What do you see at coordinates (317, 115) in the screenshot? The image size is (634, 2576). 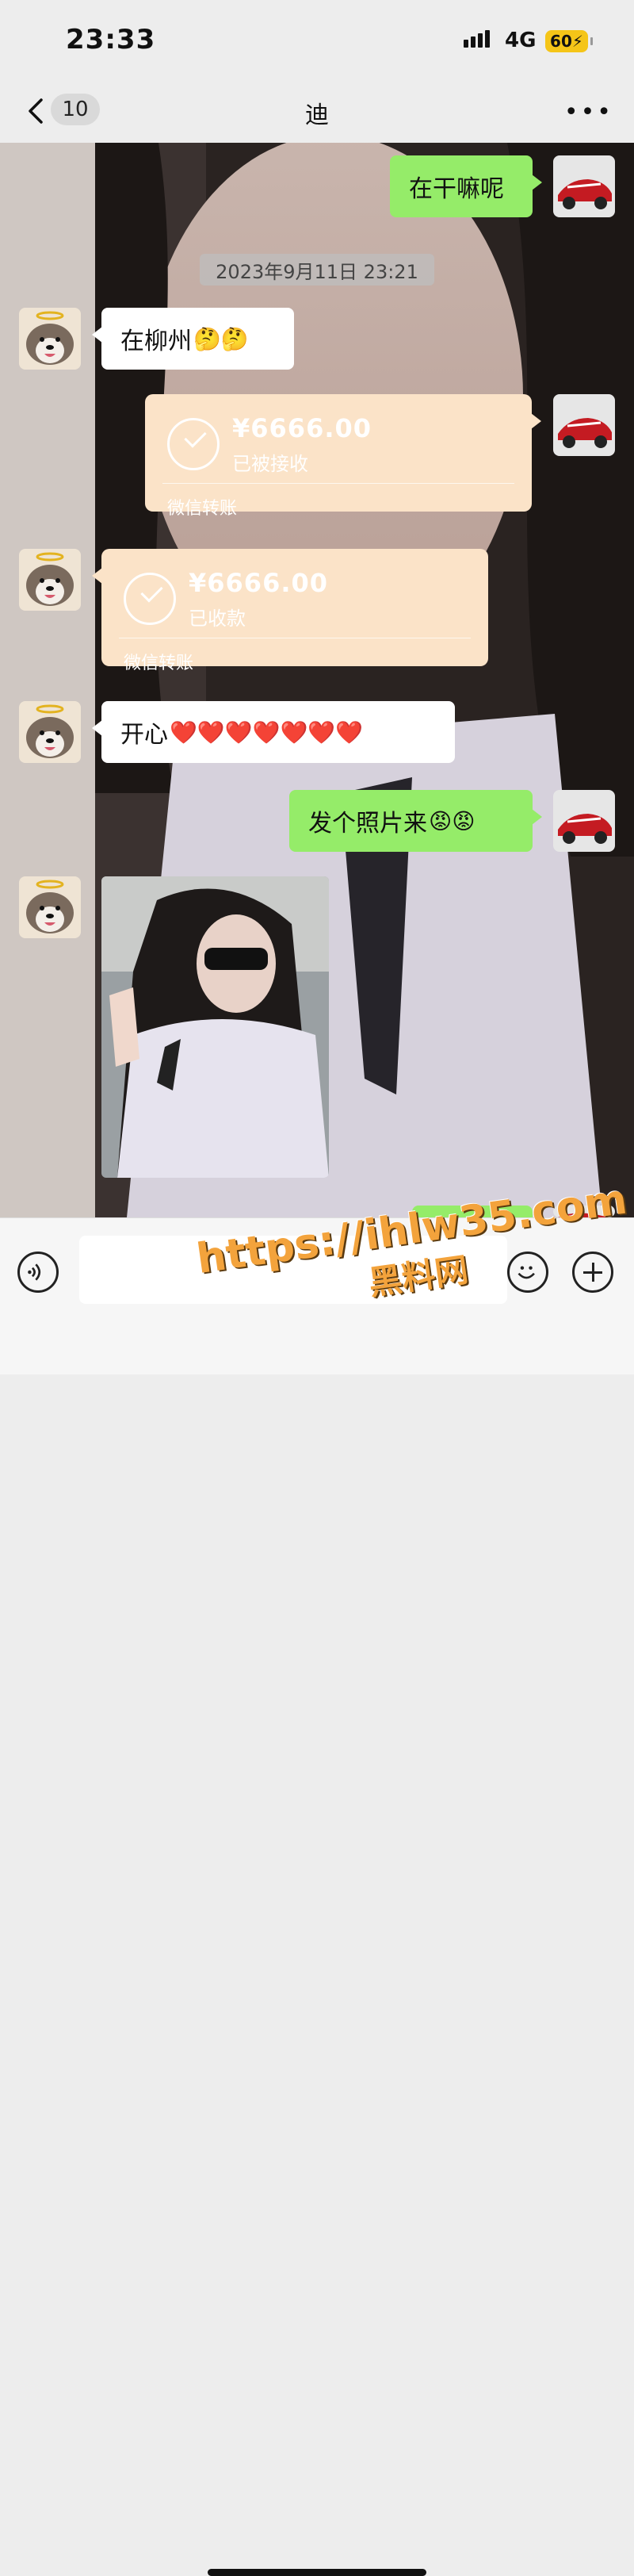 I see `chat-title: 迪` at bounding box center [317, 115].